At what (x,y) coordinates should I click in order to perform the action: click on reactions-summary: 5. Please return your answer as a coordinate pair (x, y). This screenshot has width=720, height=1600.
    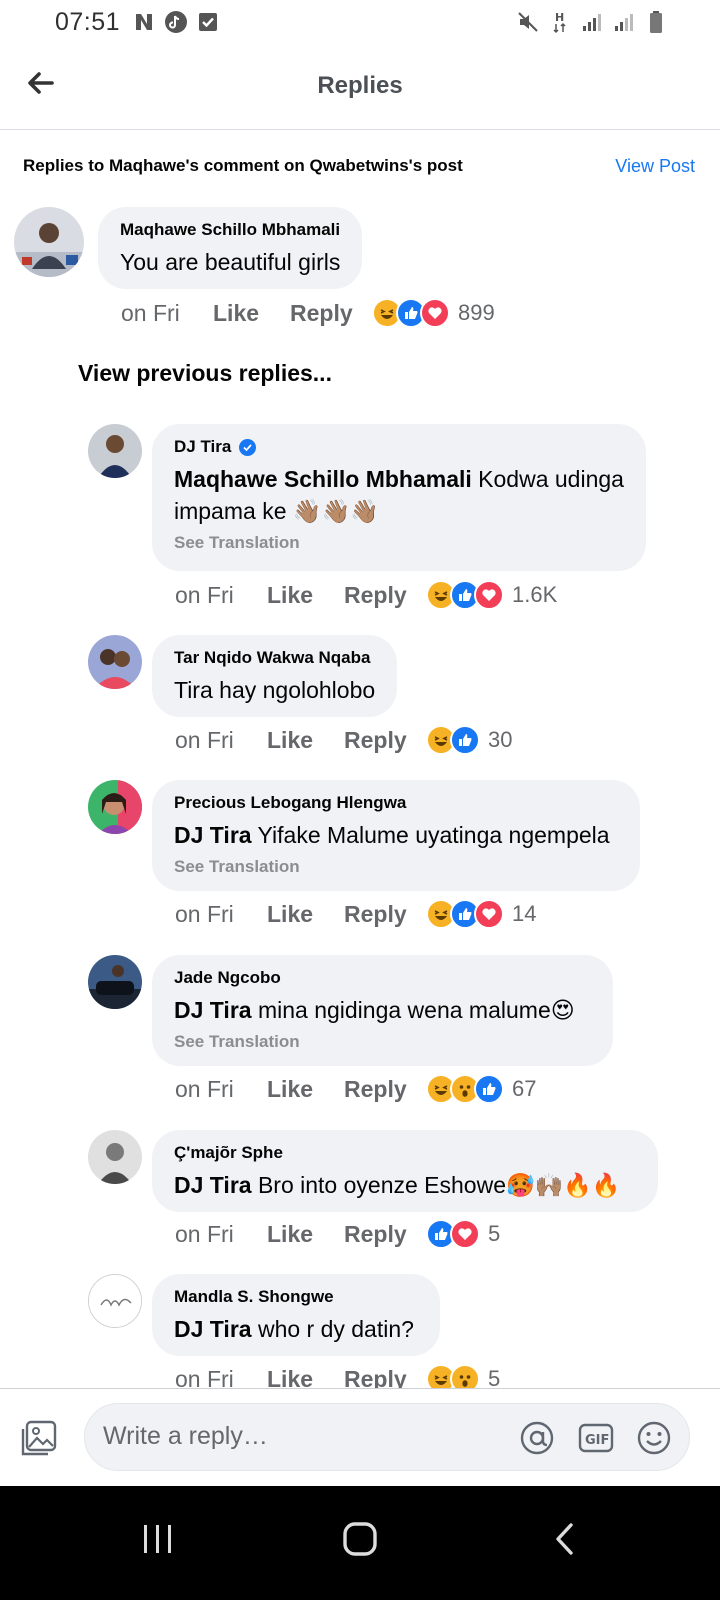
    Looking at the image, I should click on (463, 1234).